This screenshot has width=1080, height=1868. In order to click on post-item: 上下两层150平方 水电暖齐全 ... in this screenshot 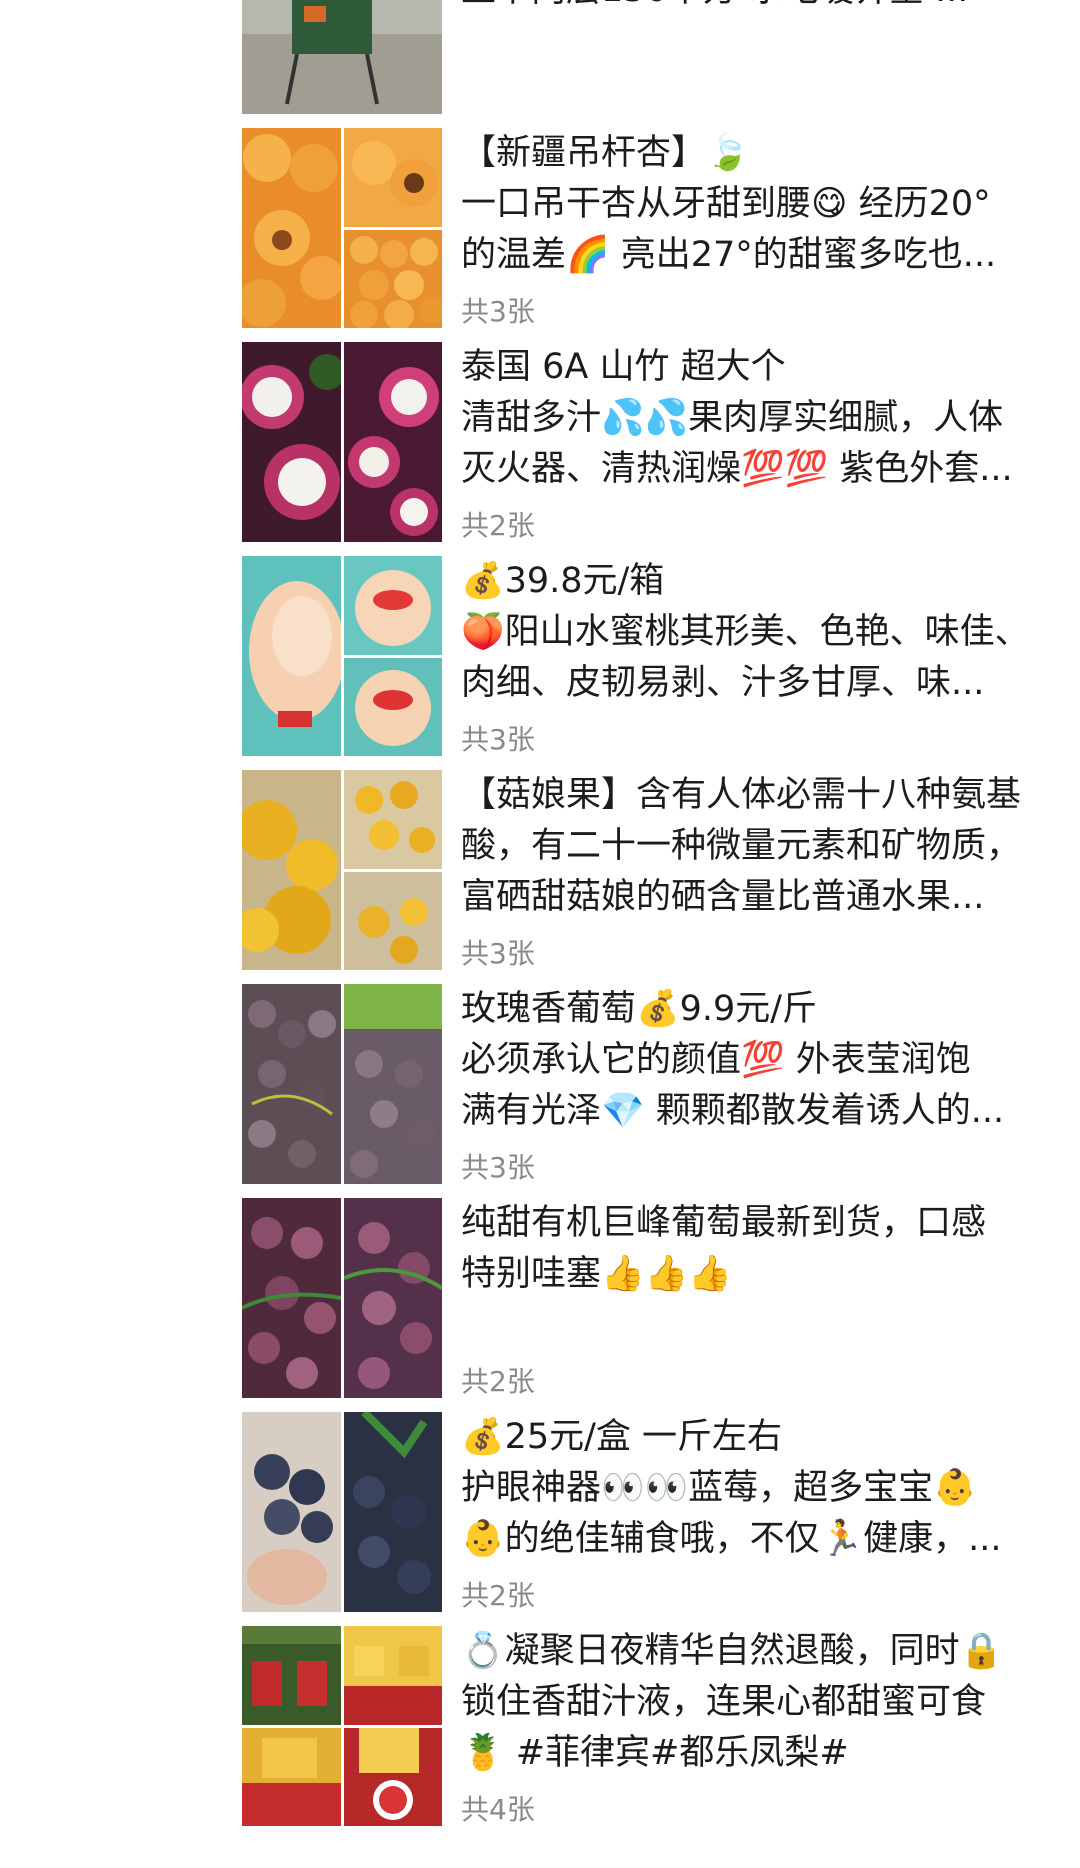, I will do `click(642, 57)`.